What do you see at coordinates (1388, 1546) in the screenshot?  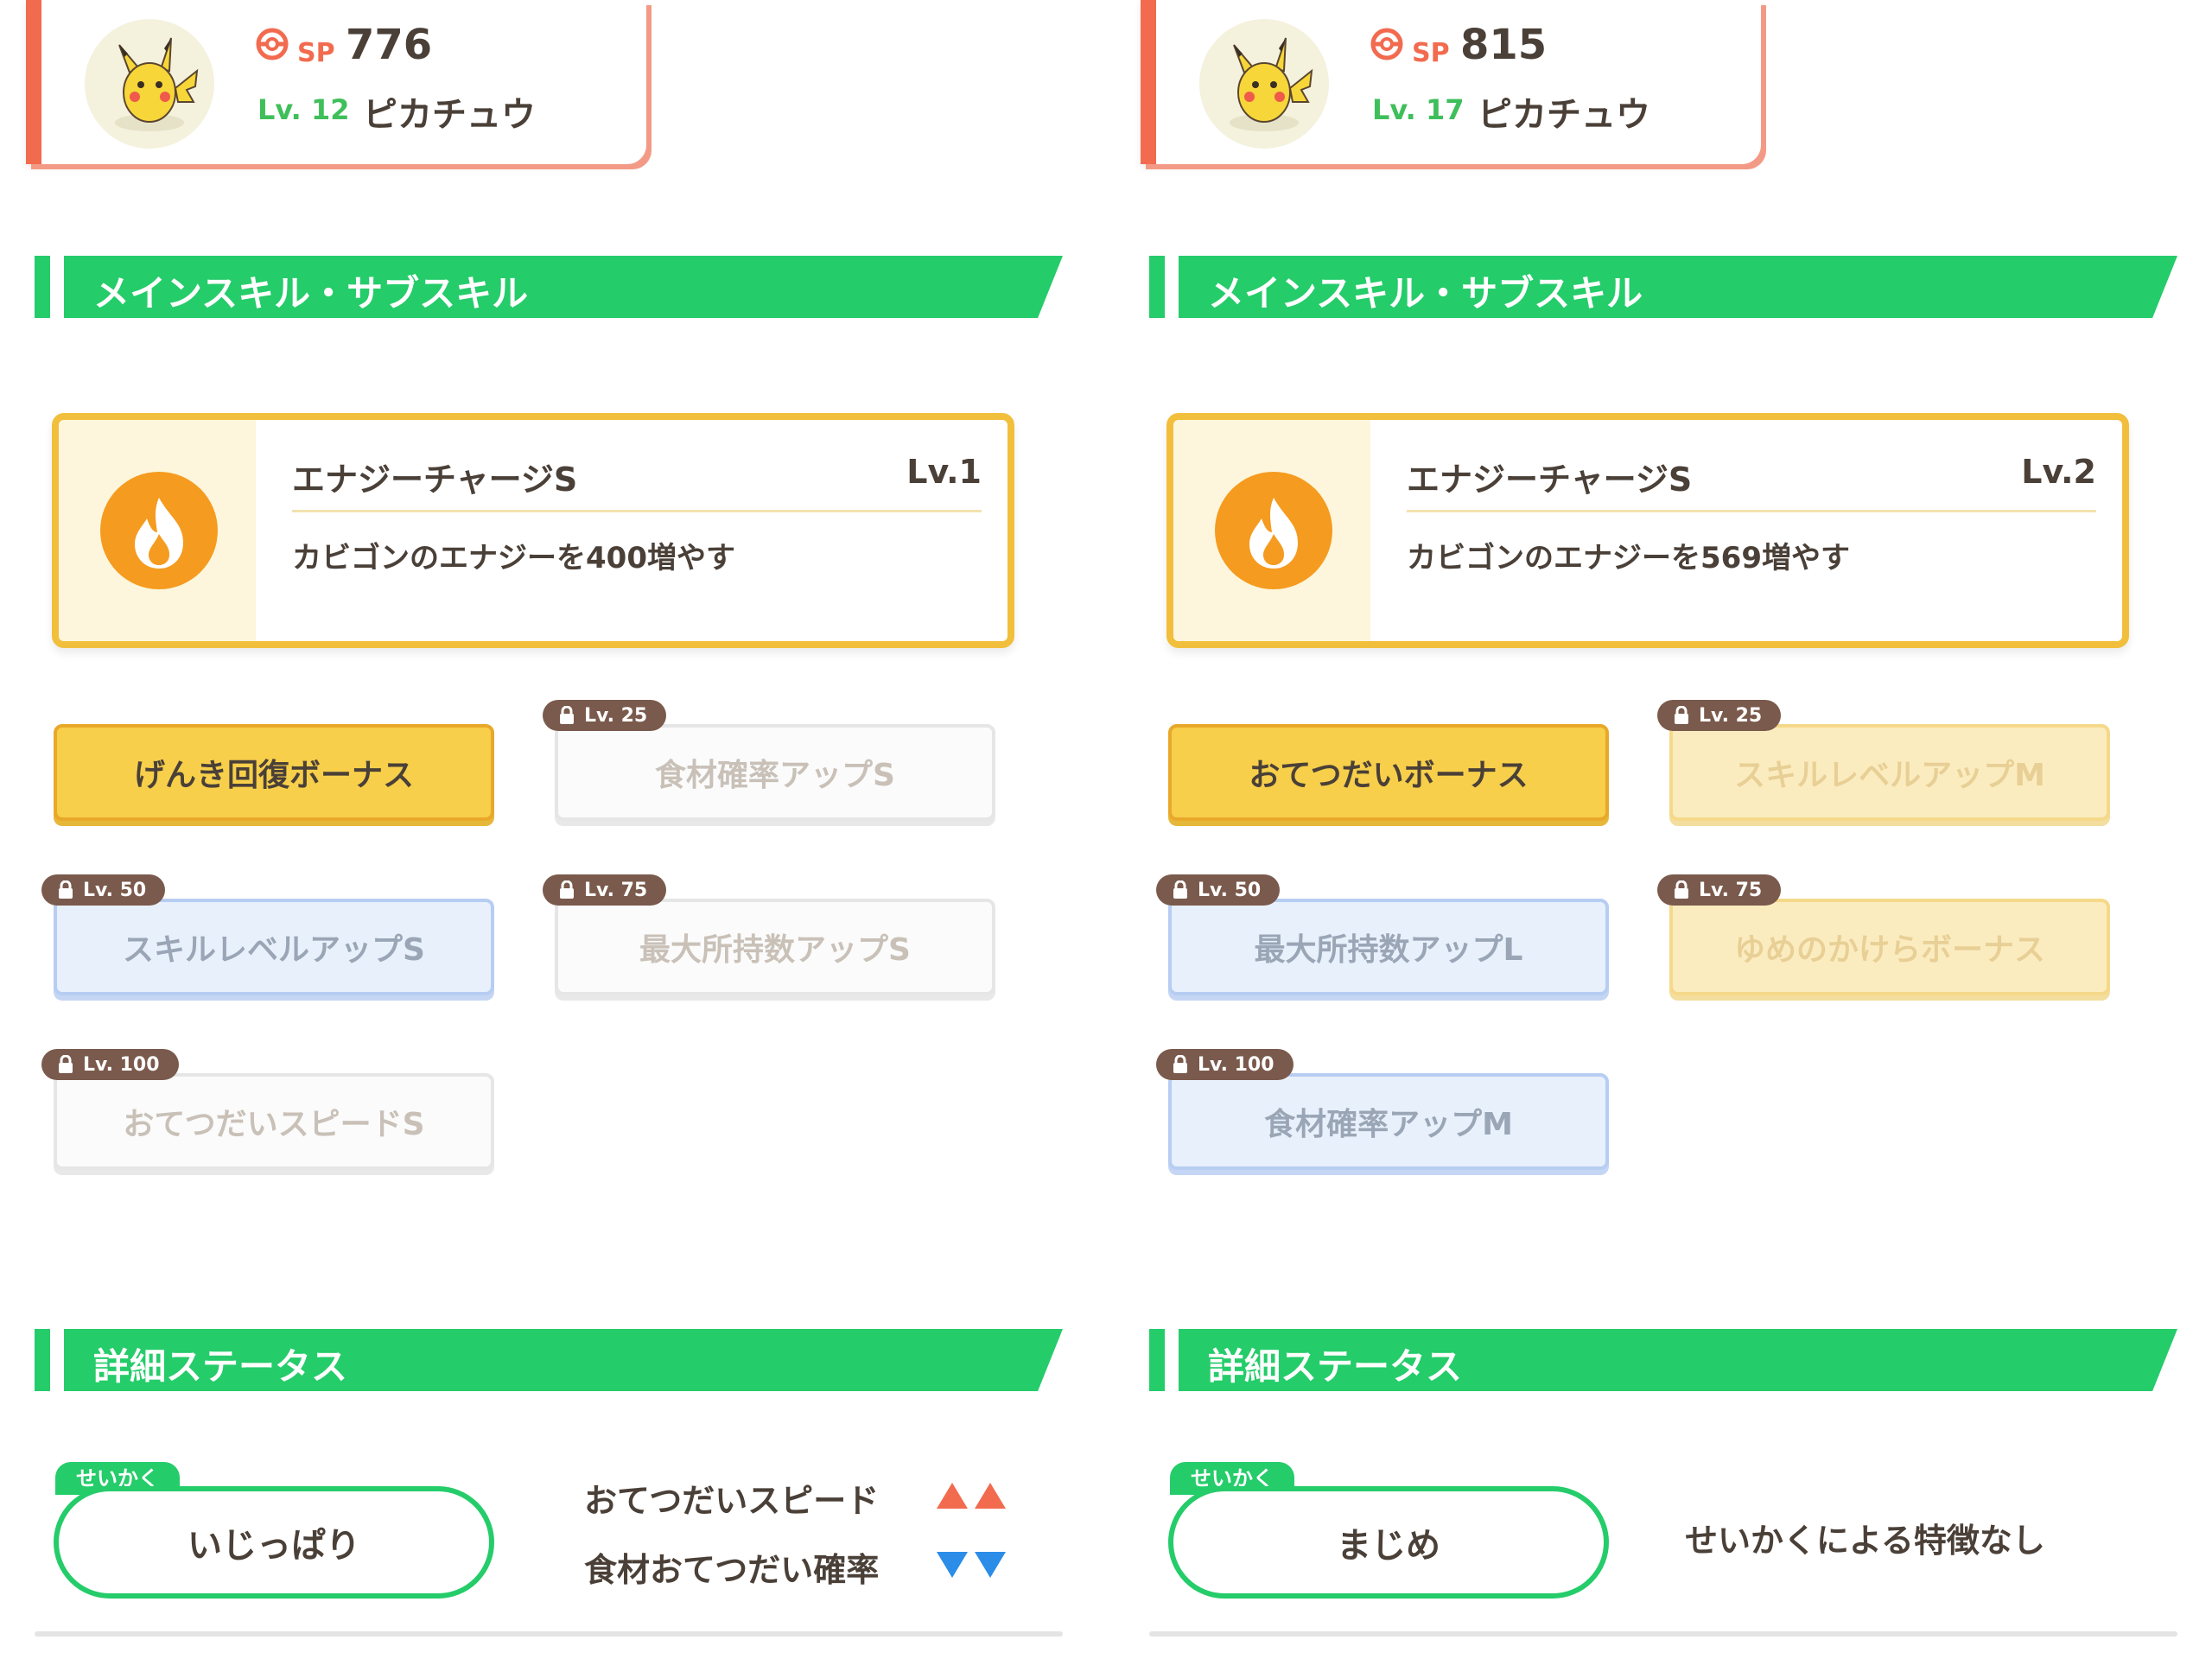 I see `nature-name: まじめ` at bounding box center [1388, 1546].